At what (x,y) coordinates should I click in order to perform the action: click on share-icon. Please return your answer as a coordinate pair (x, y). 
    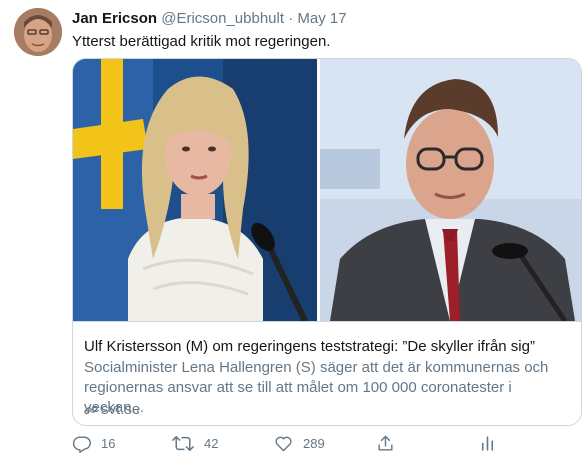
    Looking at the image, I should click on (385, 443).